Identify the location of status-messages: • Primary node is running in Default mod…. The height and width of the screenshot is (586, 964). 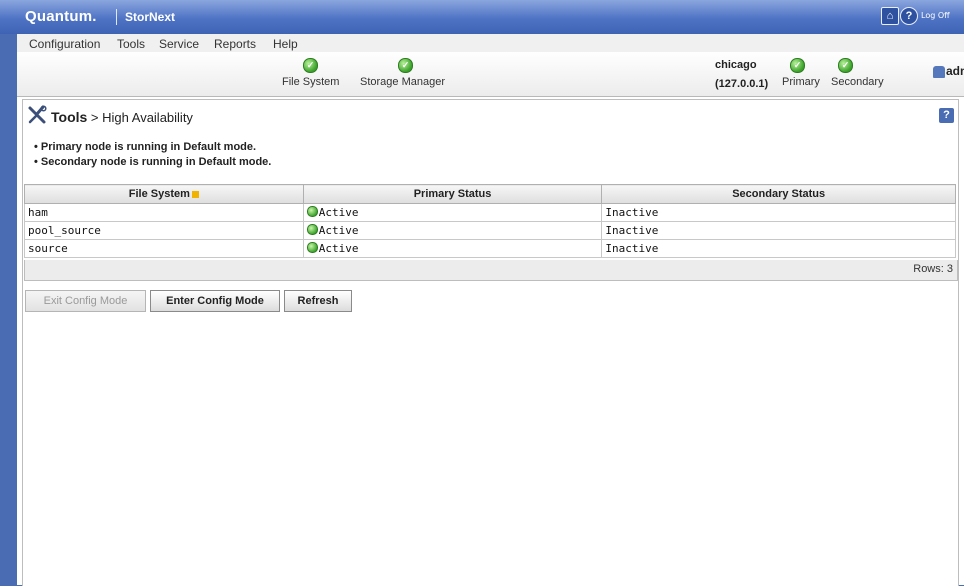
(152, 155).